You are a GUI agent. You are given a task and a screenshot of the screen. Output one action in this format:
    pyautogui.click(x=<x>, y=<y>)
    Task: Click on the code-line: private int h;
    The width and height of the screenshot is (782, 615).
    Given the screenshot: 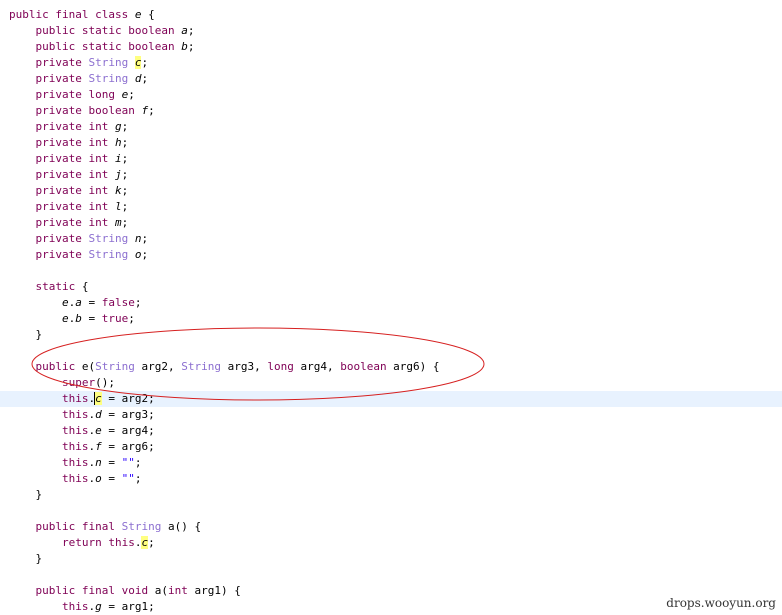 What is the action you would take?
    pyautogui.click(x=391, y=143)
    